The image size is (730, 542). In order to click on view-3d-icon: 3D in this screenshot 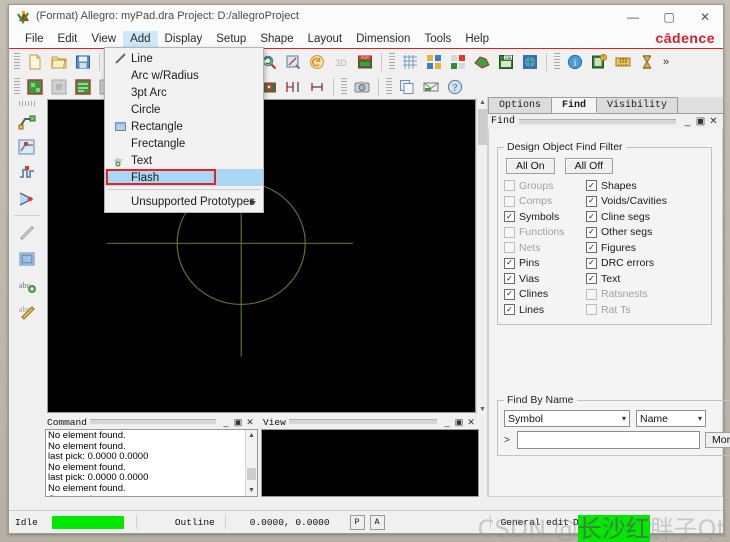, I will do `click(341, 61)`.